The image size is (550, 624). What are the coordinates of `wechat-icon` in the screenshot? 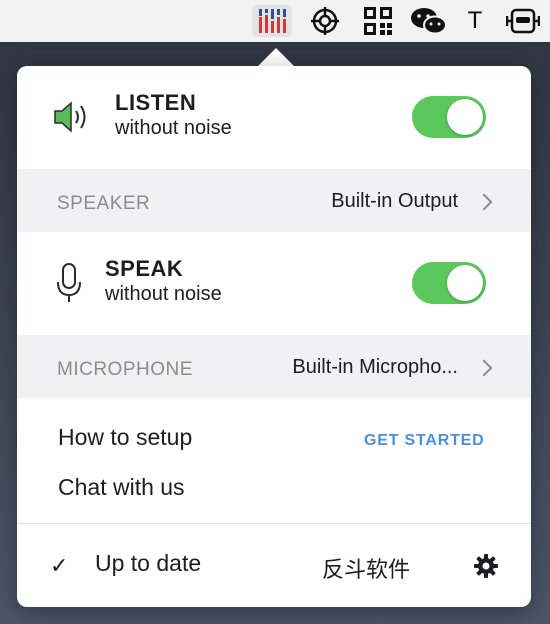 It's located at (429, 21).